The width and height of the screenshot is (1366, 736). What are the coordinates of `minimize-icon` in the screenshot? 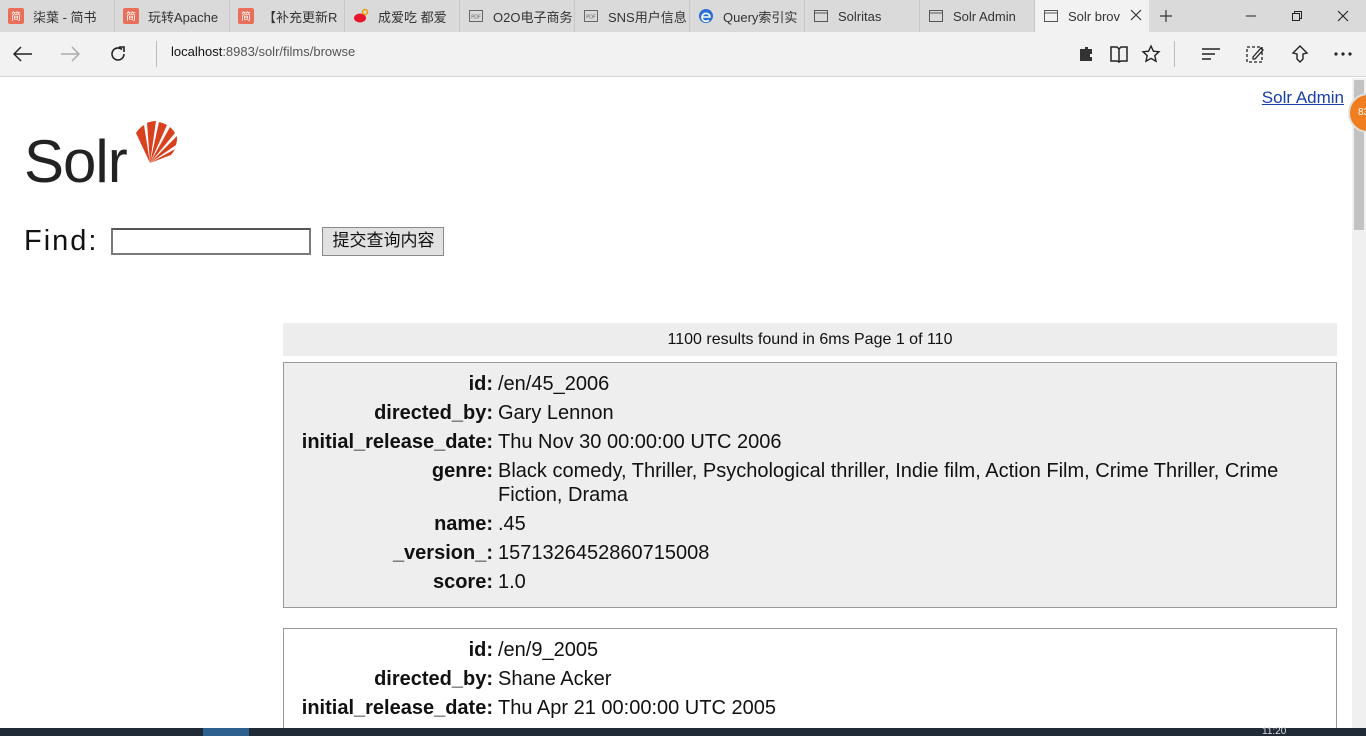 It's located at (1251, 16).